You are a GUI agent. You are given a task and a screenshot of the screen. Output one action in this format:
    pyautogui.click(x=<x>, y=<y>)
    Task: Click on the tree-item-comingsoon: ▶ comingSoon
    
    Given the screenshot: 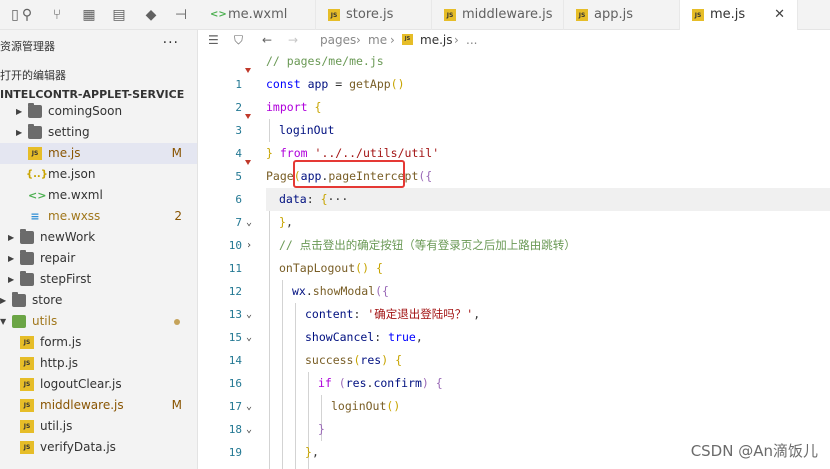 What is the action you would take?
    pyautogui.click(x=98, y=111)
    